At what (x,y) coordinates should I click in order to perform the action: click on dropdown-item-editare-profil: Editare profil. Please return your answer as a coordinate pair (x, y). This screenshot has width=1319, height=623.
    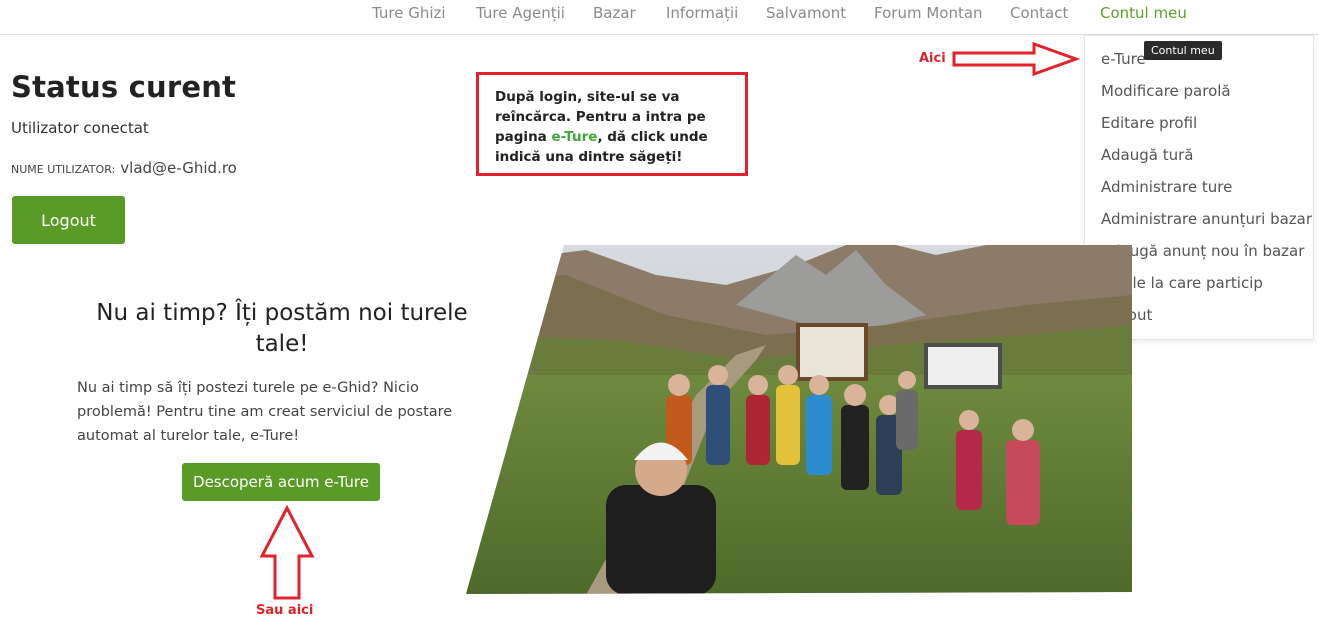
    Looking at the image, I should click on (1149, 123).